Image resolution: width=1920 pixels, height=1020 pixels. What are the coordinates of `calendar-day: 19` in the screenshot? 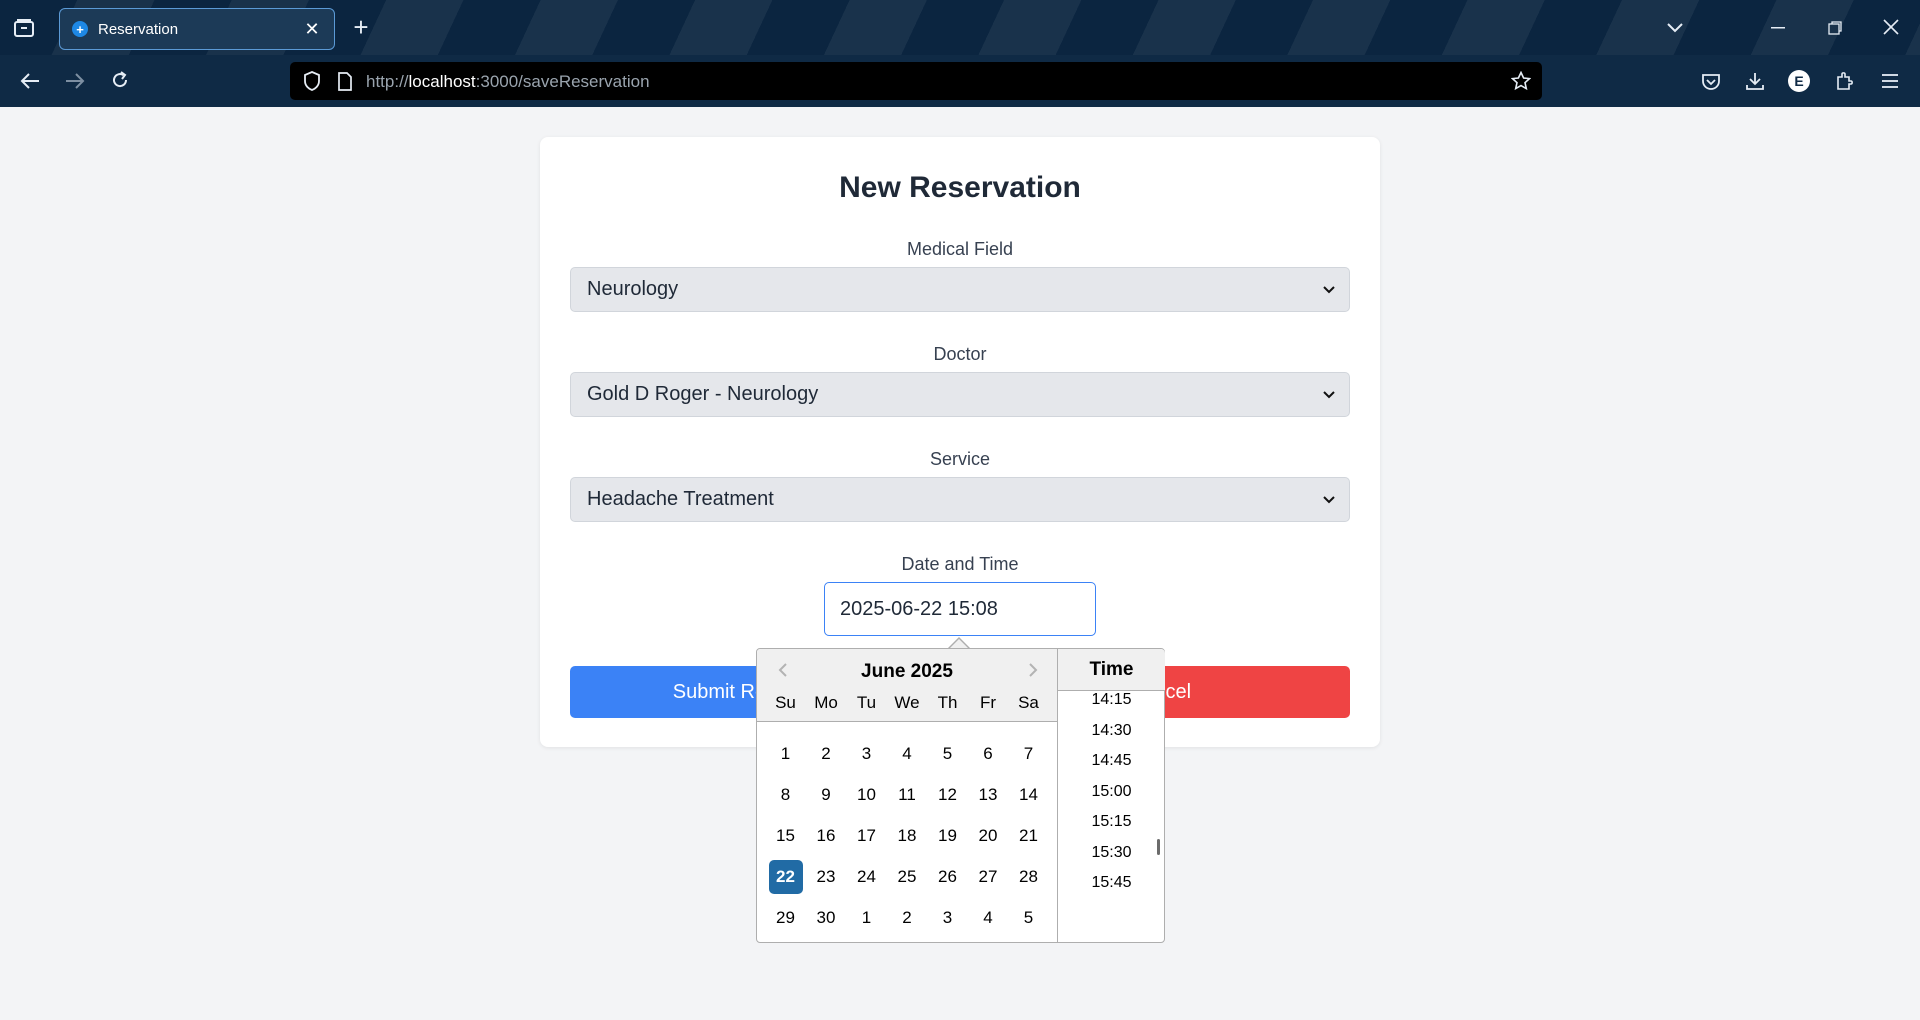 It's located at (948, 836).